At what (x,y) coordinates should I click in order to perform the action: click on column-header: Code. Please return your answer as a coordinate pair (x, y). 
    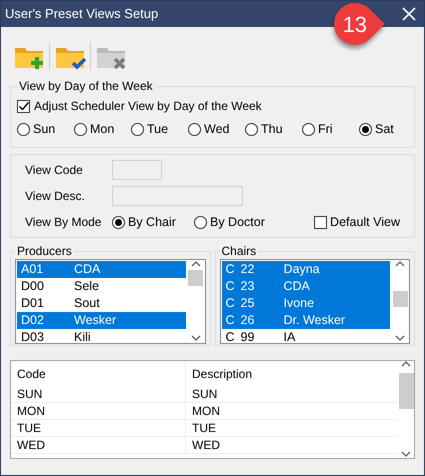
    Looking at the image, I should click on (98, 373).